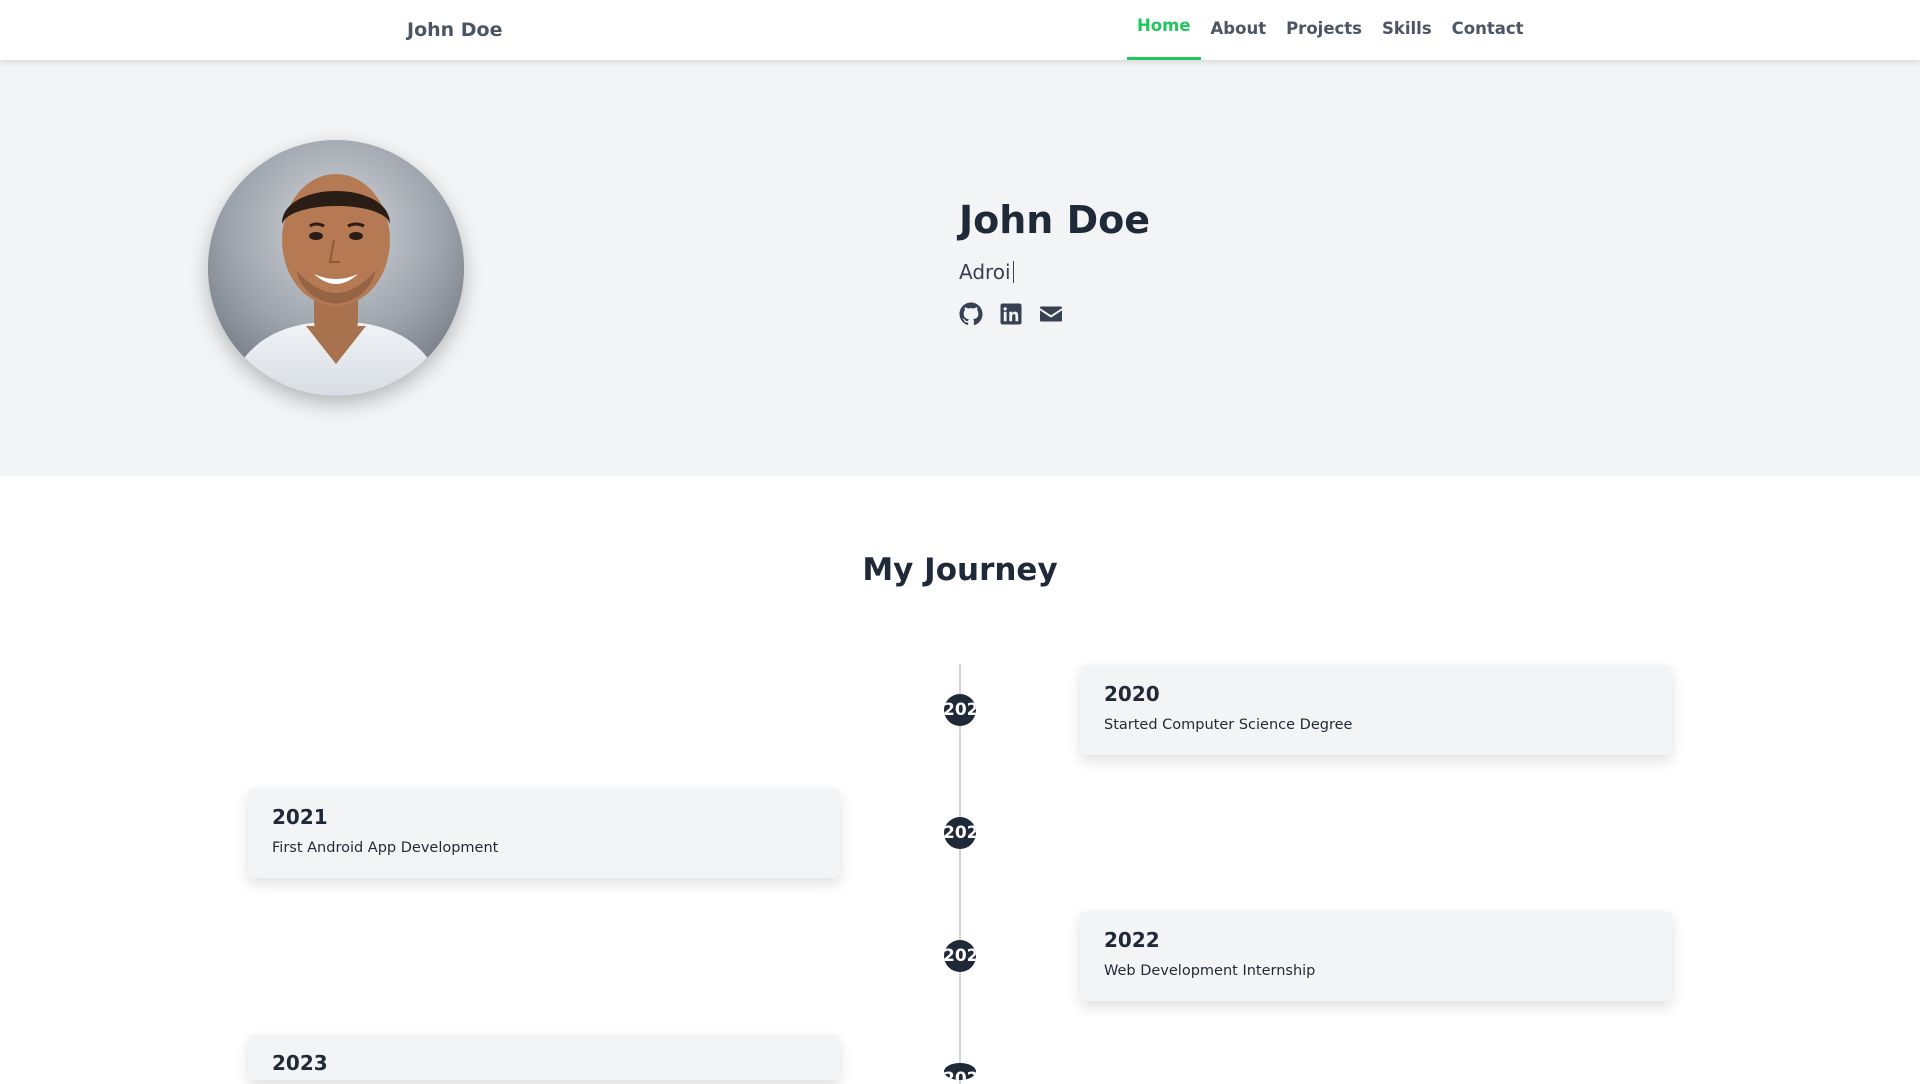 The height and width of the screenshot is (1084, 1920). I want to click on email-link, so click(1051, 314).